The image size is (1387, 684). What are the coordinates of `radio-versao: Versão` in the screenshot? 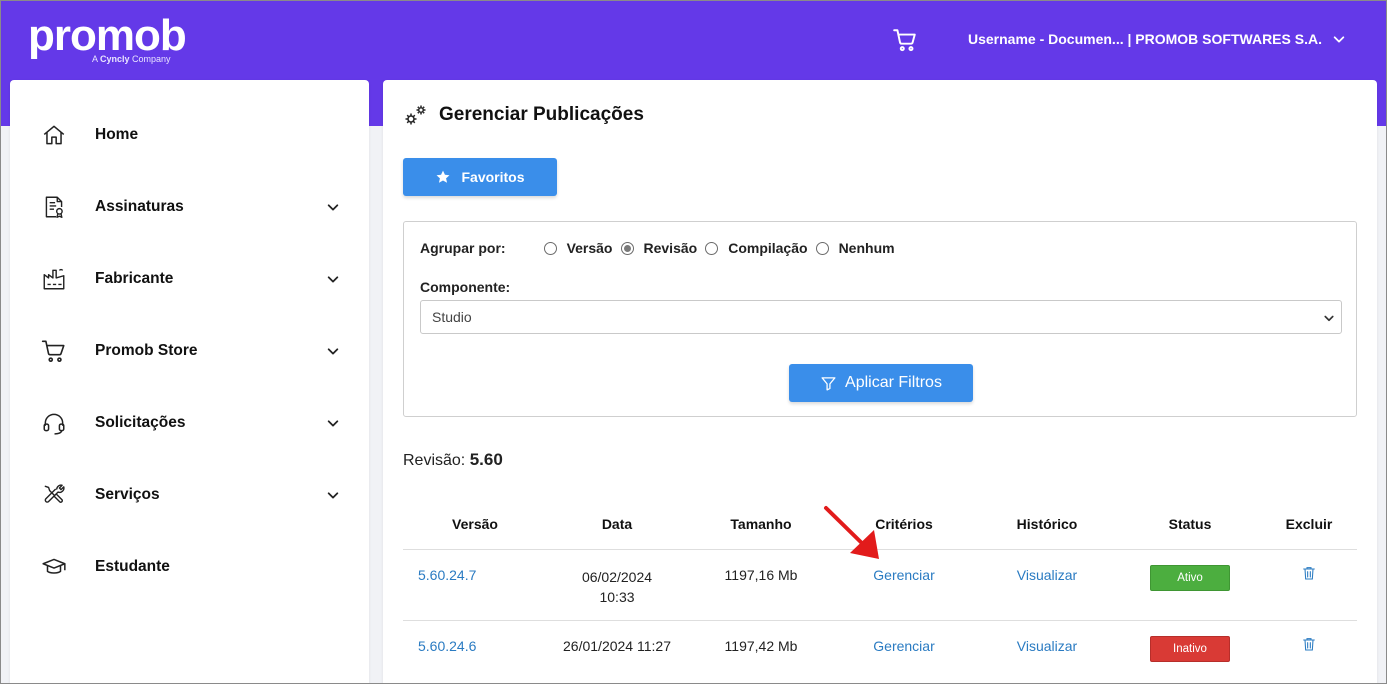 It's located at (578, 248).